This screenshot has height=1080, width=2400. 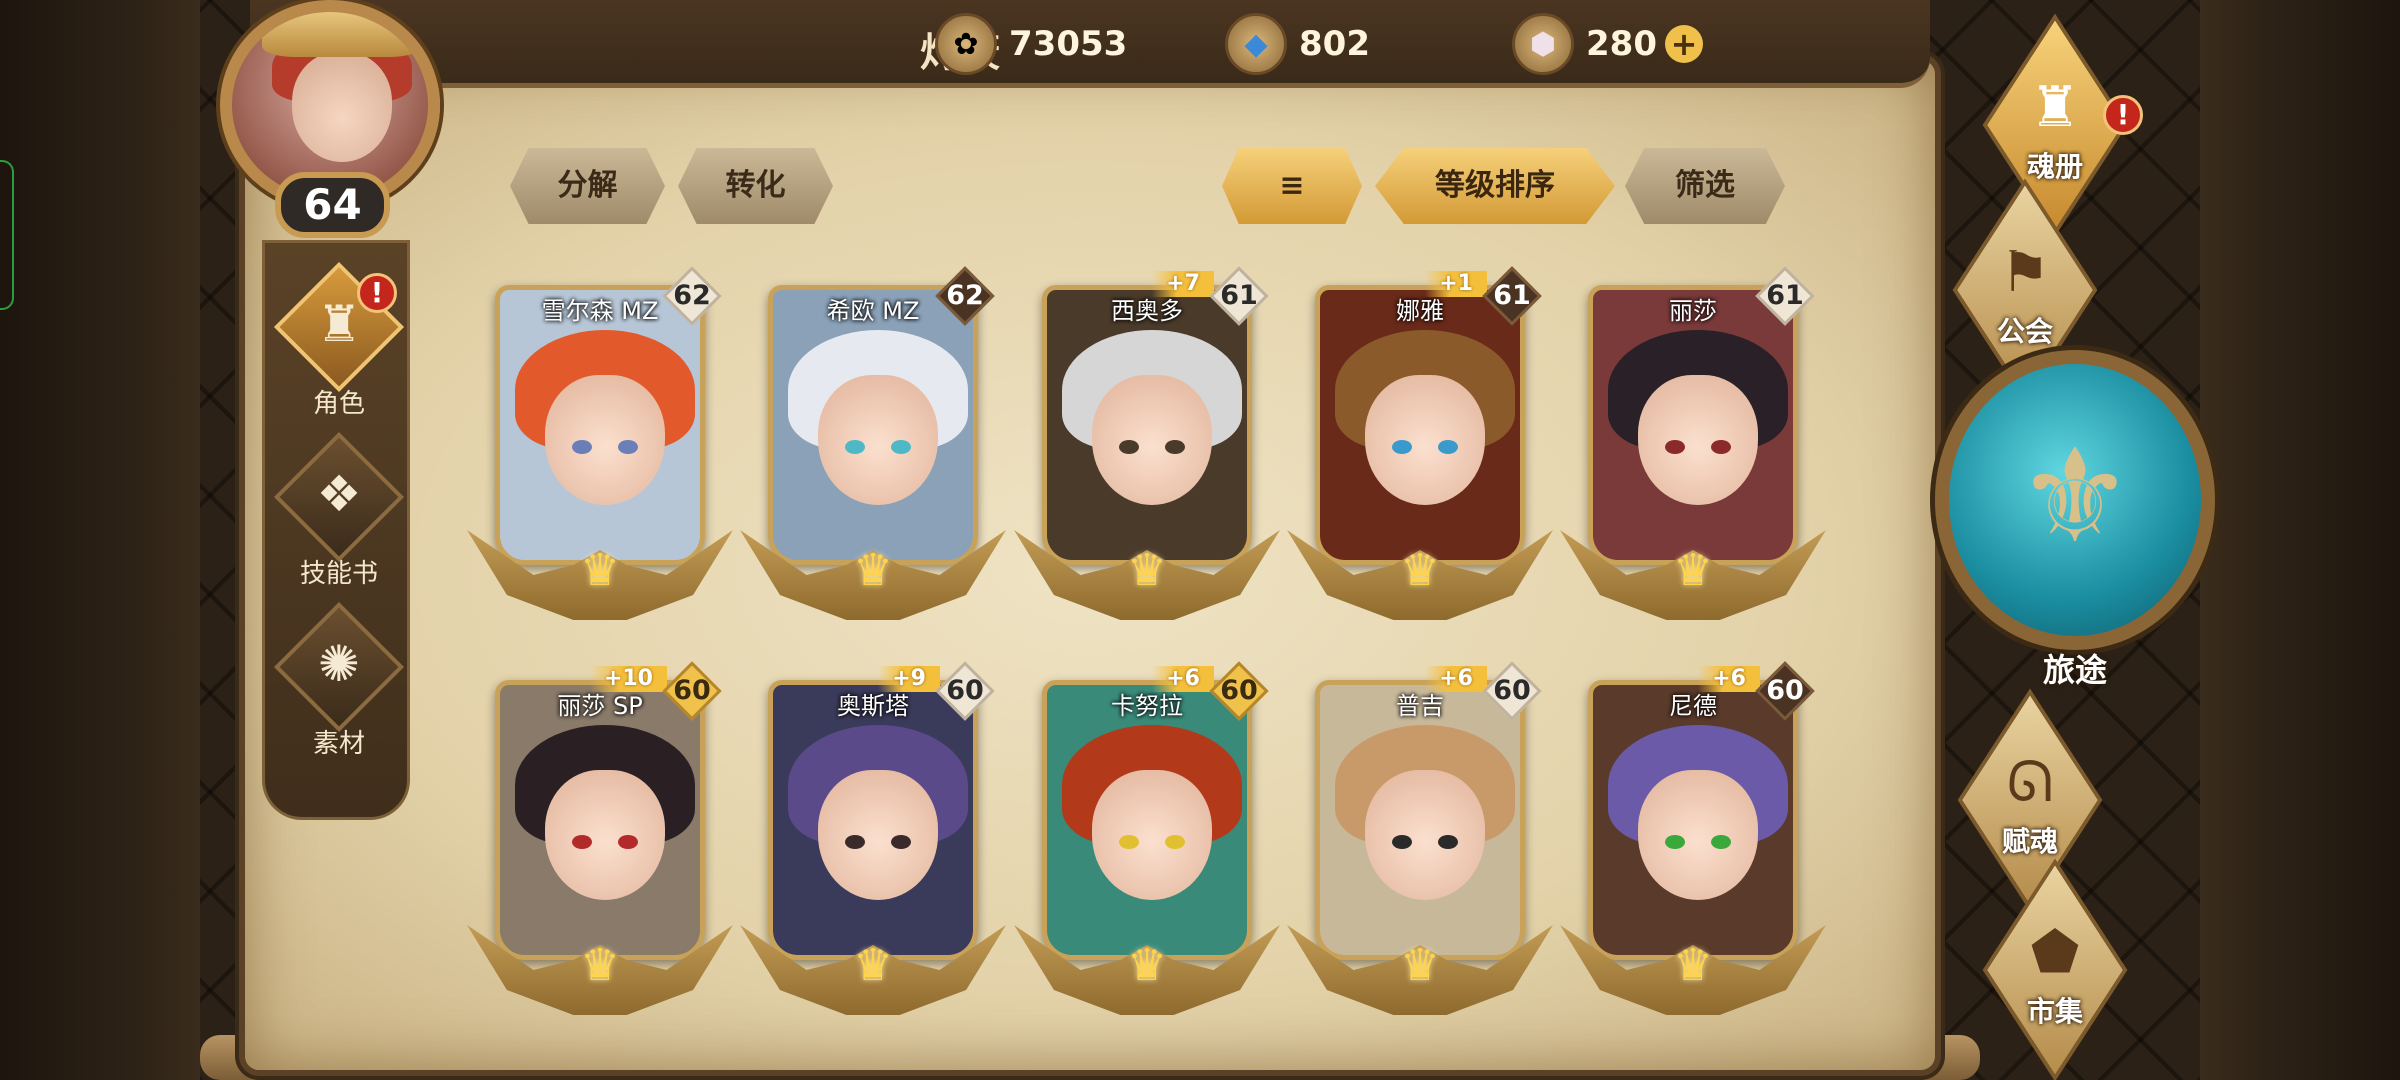 What do you see at coordinates (1068, 44) in the screenshot?
I see `gold-value: 73053` at bounding box center [1068, 44].